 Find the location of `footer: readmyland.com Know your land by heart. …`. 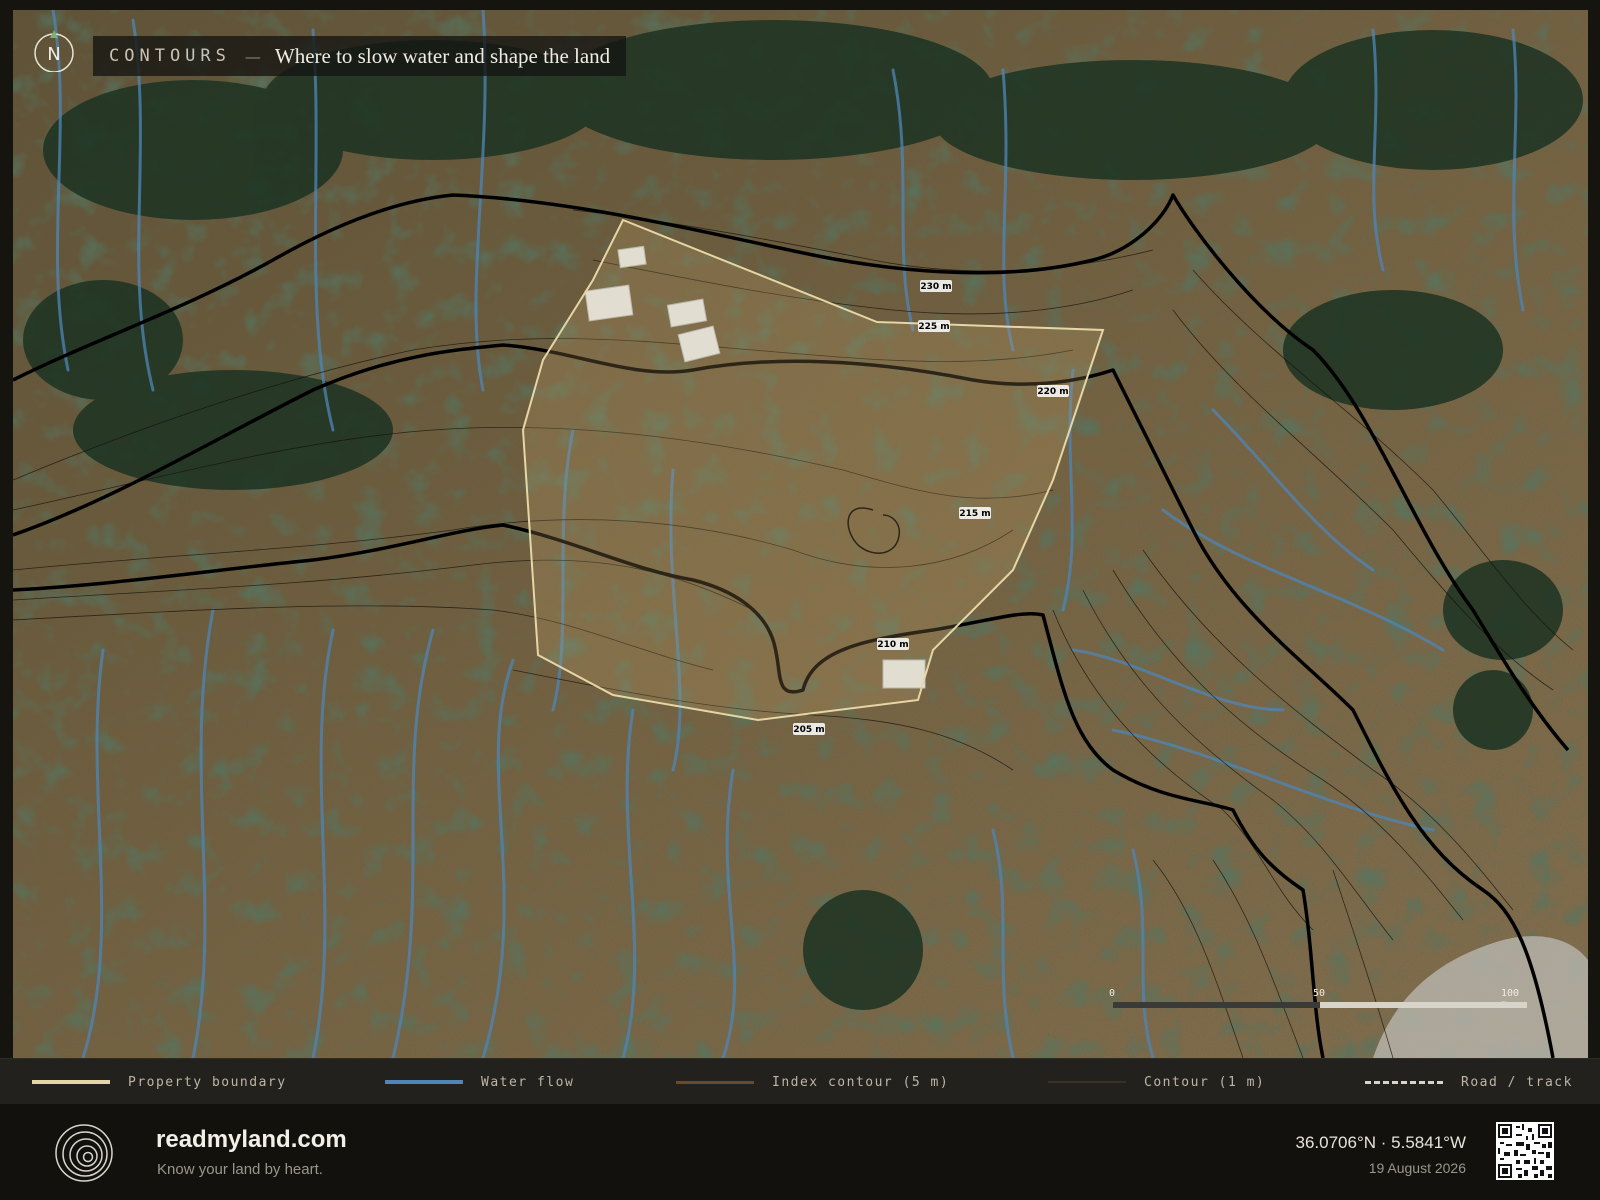

footer: readmyland.com Know your land by heart. … is located at coordinates (800, 1152).